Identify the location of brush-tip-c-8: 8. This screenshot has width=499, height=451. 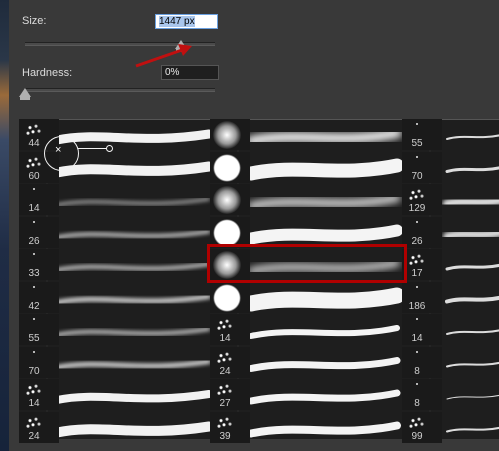
(422, 362).